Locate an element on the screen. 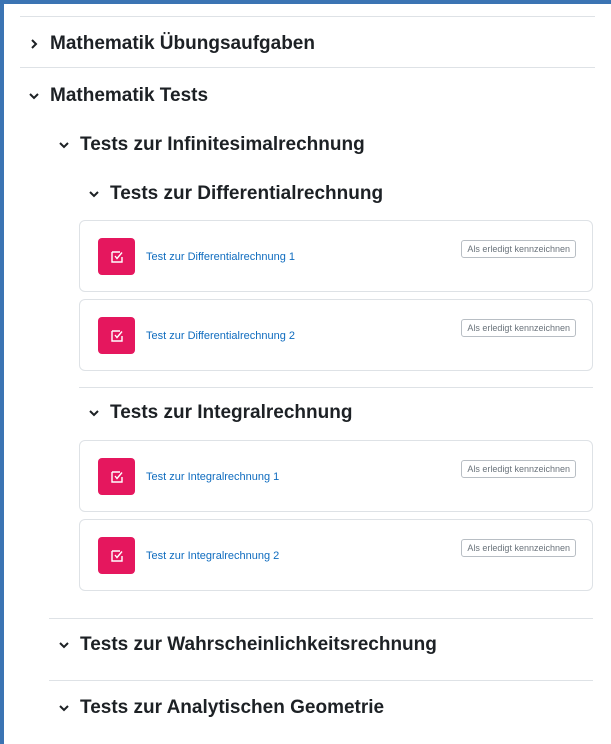 The width and height of the screenshot is (611, 744). section-title: Mathematik Übungsaufgaben is located at coordinates (182, 43).